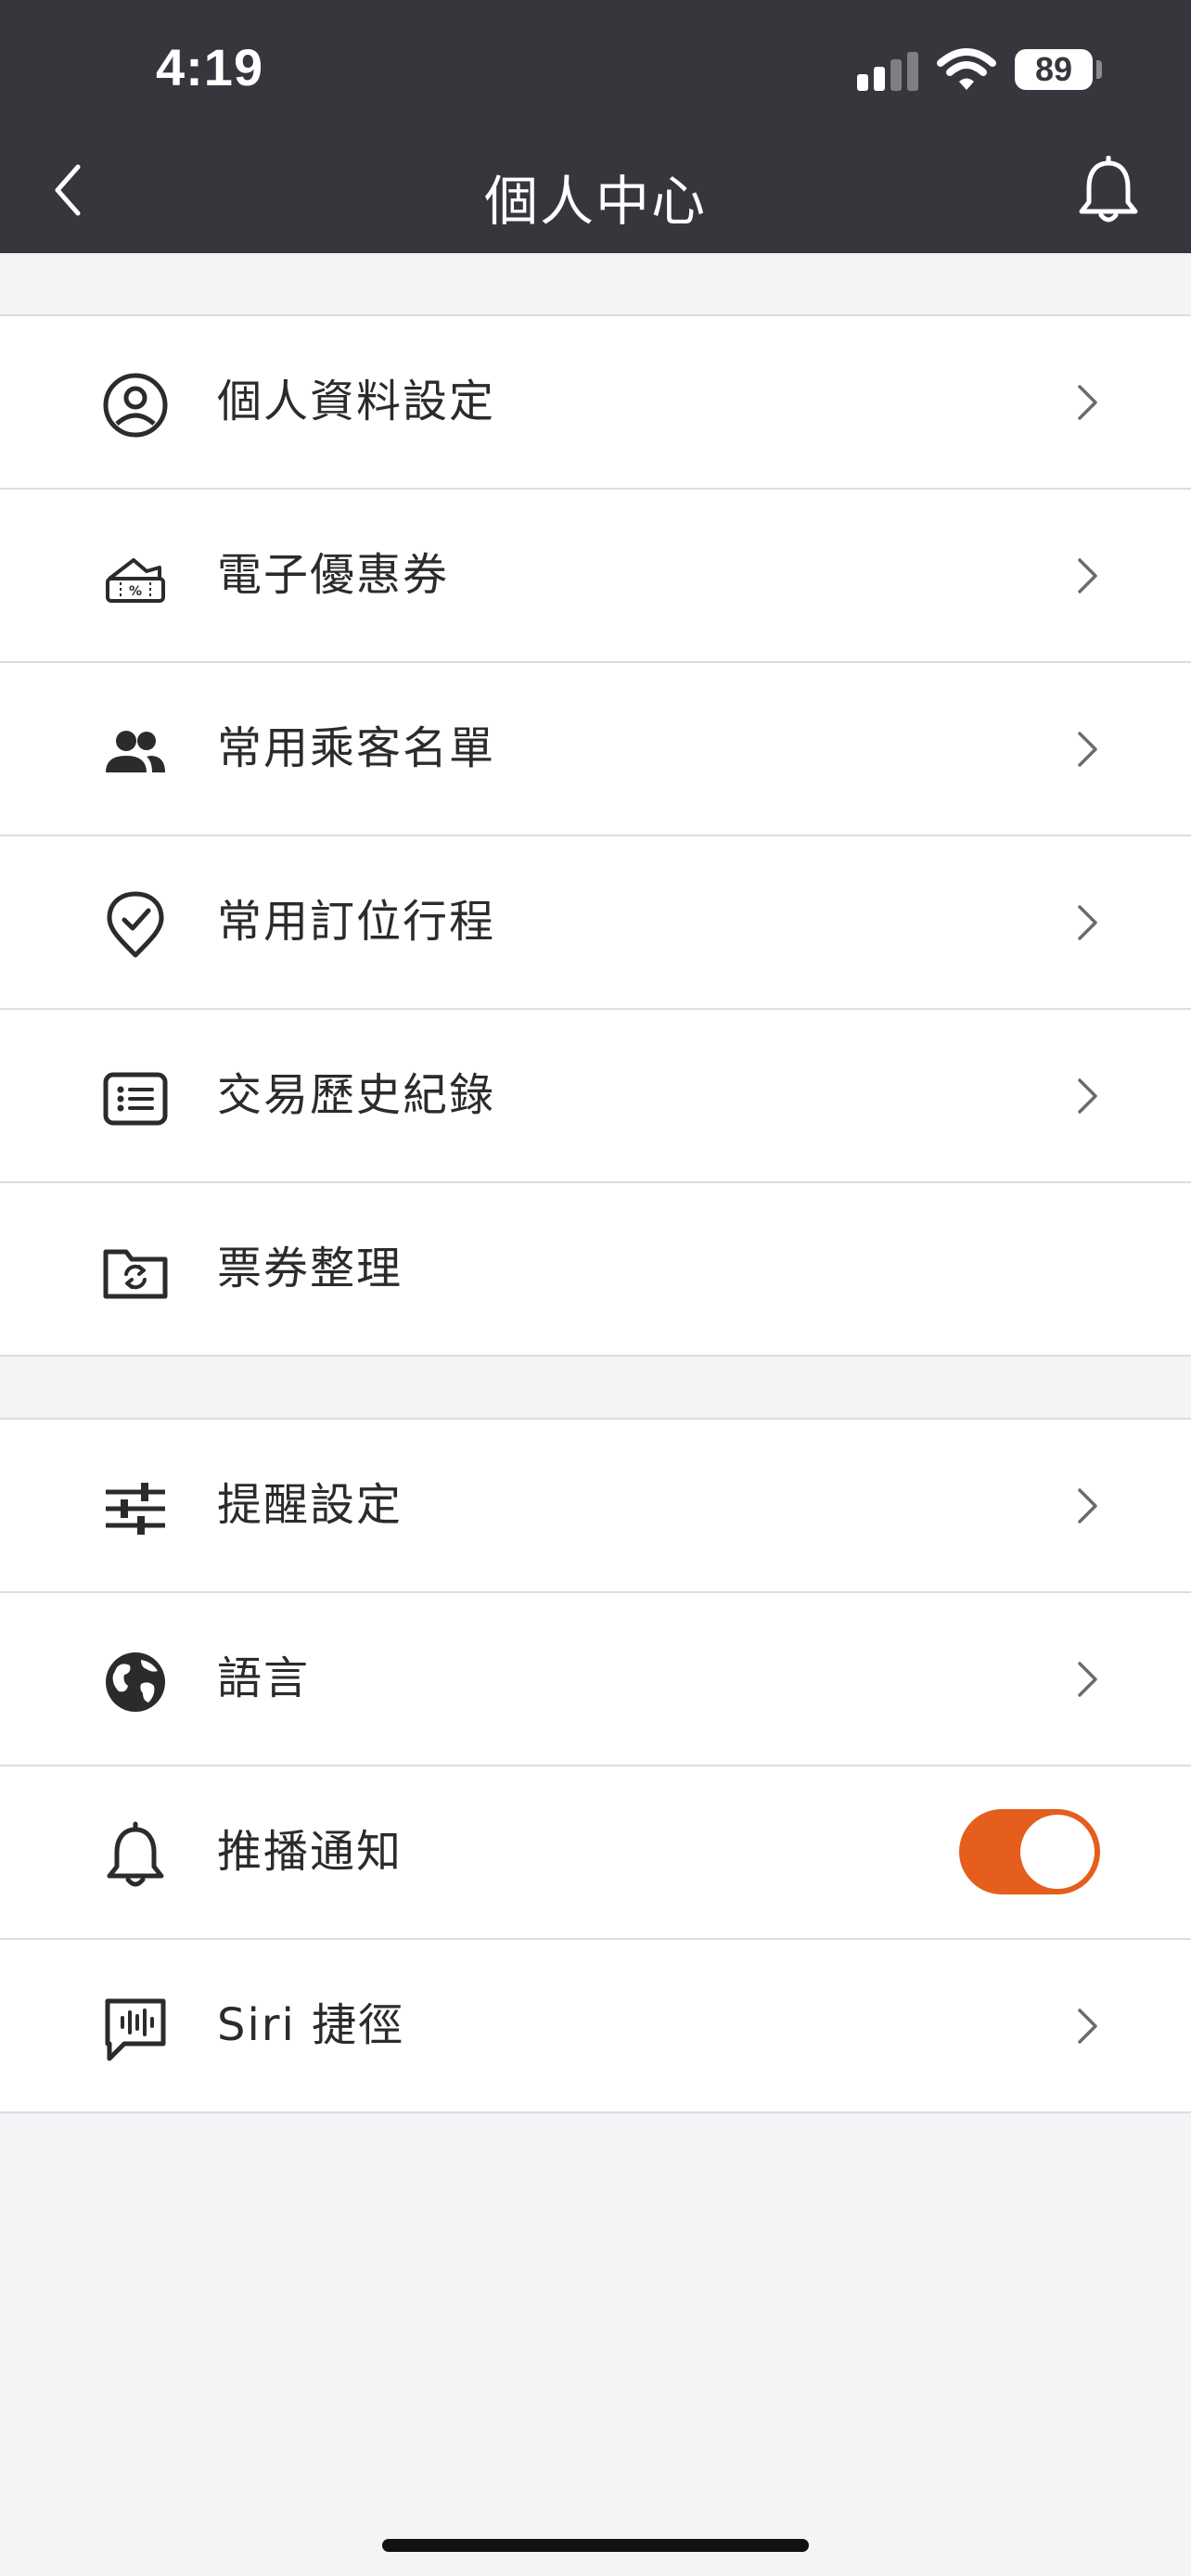 This screenshot has height=2576, width=1191. Describe the element at coordinates (264, 1678) in the screenshot. I see `menu-item-label: 語言` at that location.